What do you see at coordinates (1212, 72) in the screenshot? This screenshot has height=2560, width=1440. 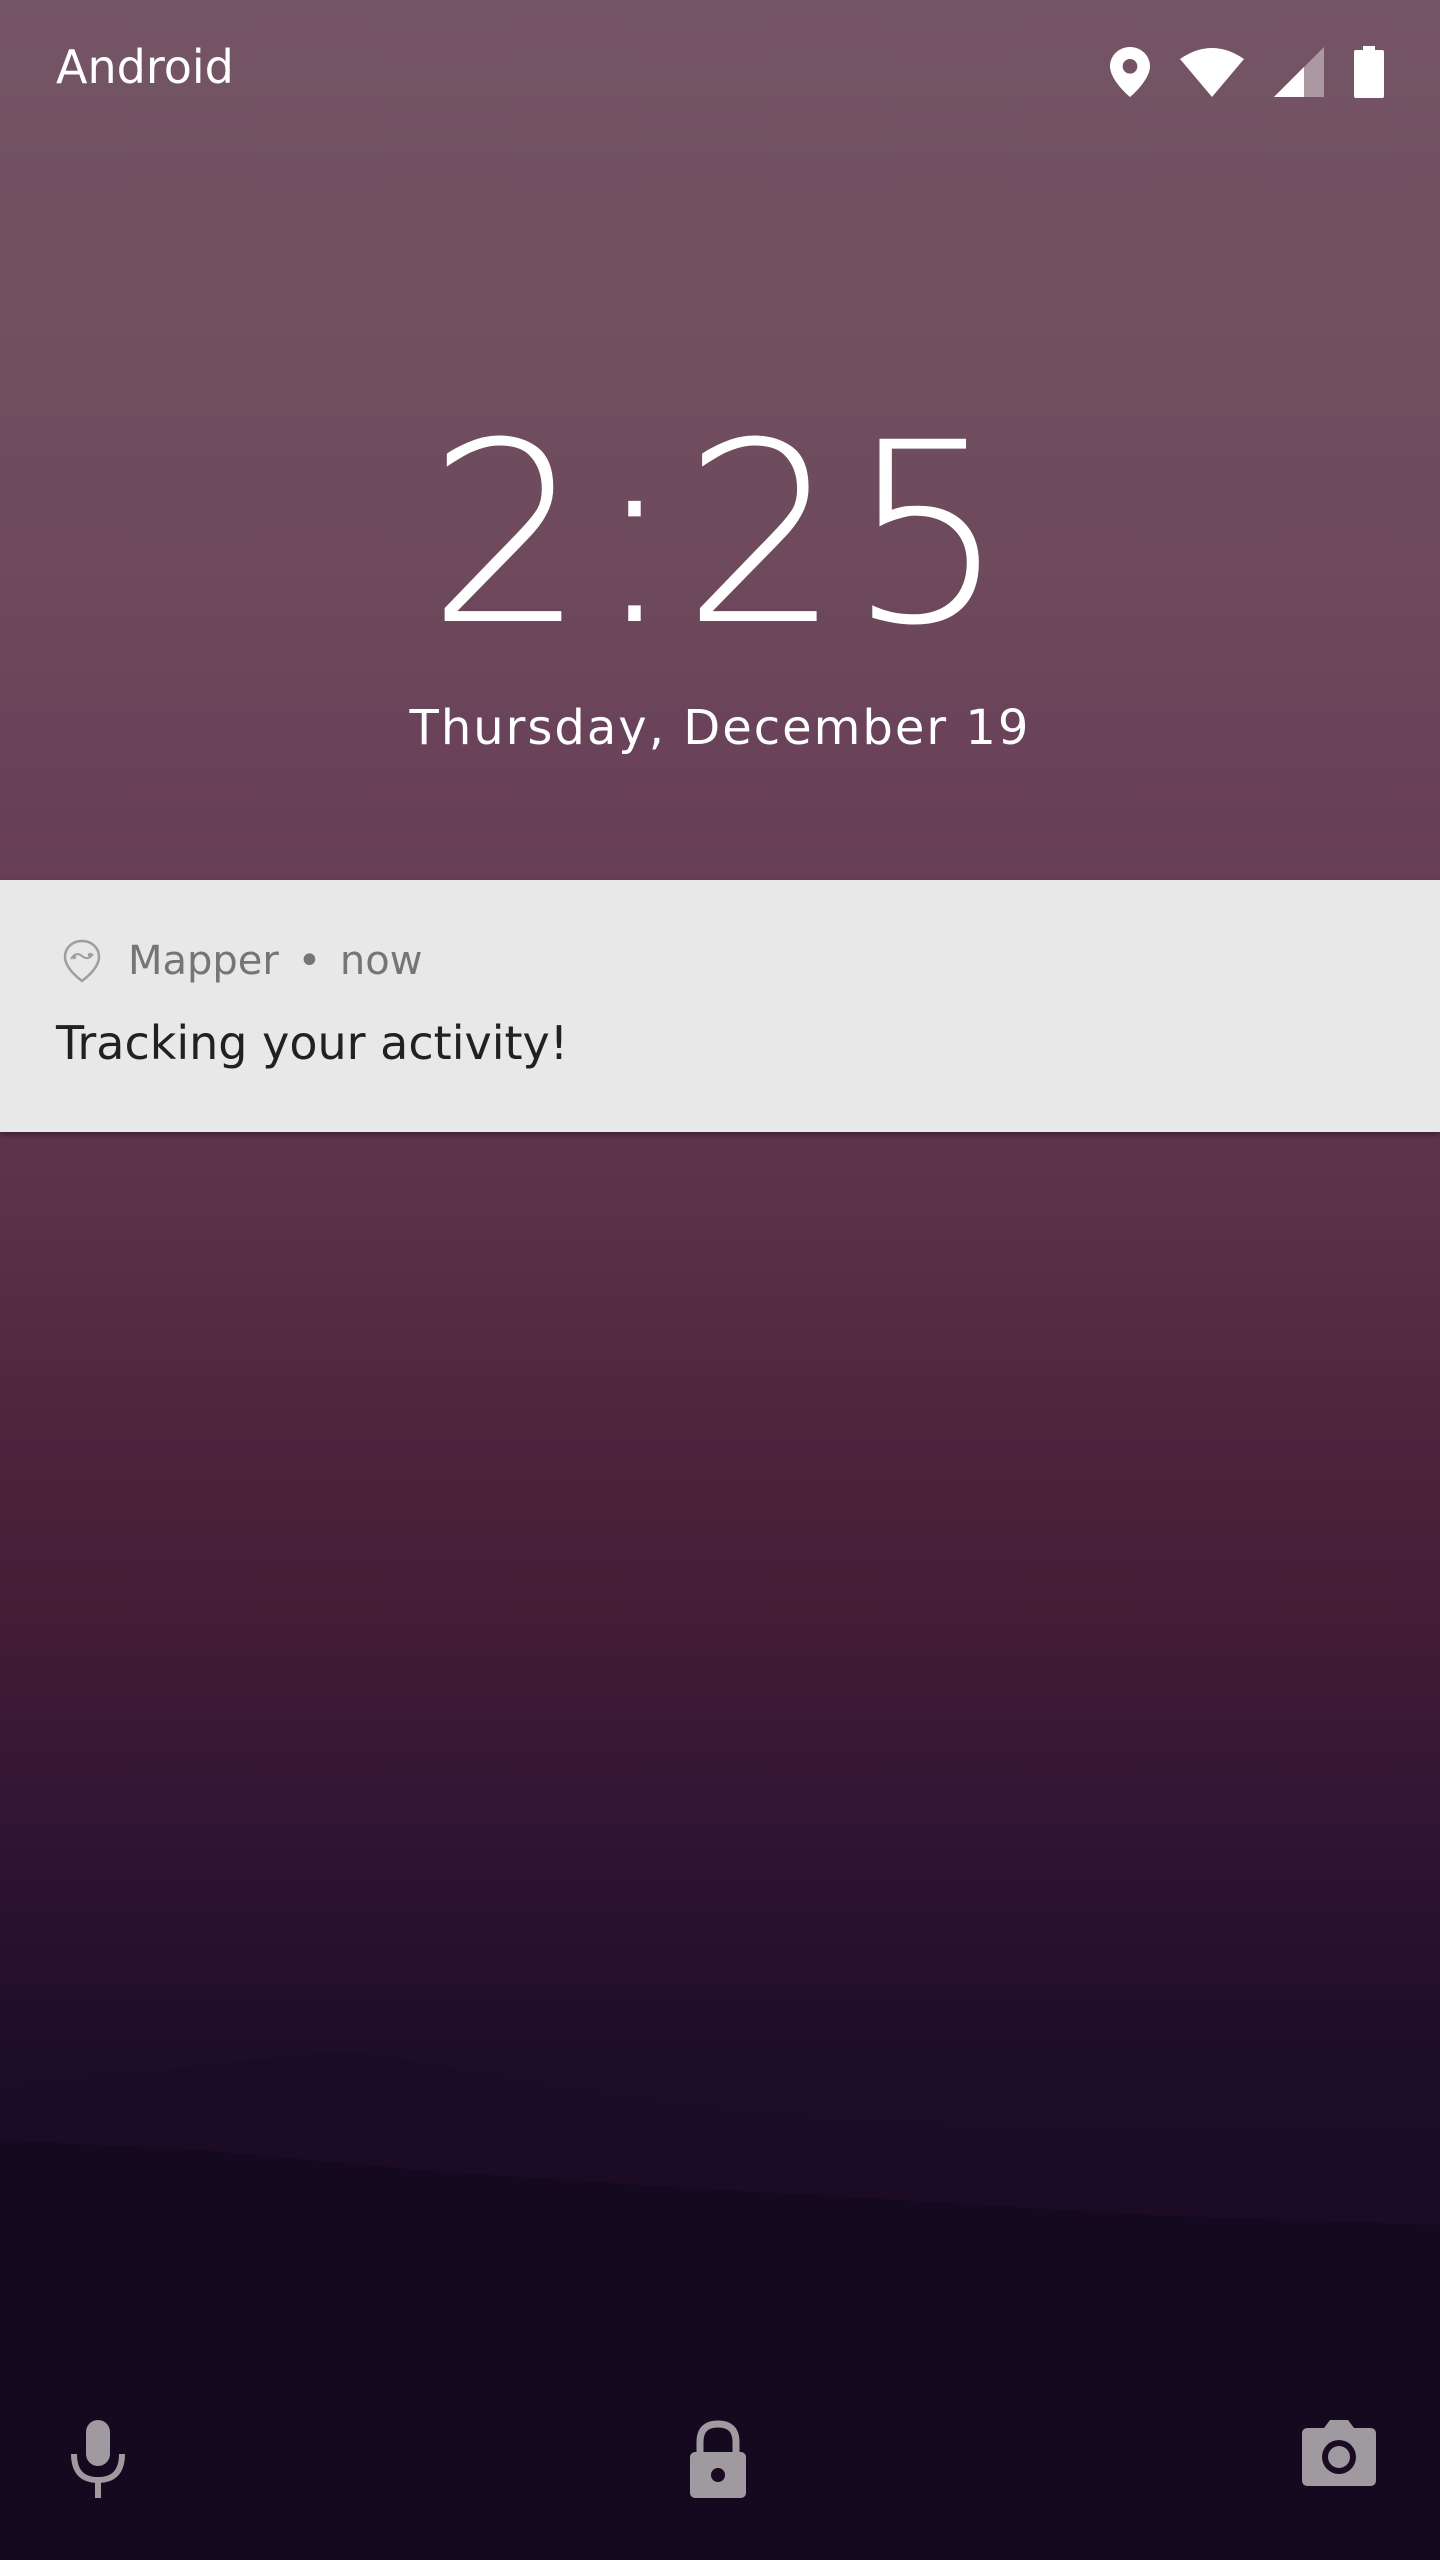 I see `wifi-icon` at bounding box center [1212, 72].